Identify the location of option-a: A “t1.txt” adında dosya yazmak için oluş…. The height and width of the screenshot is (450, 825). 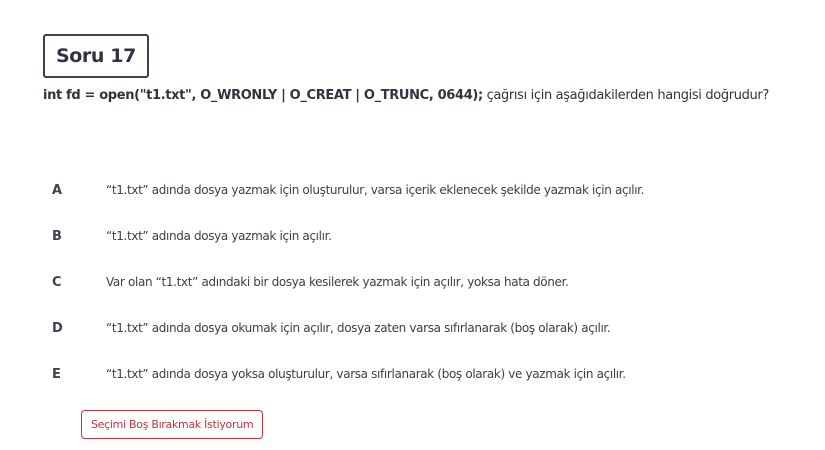
(422, 190).